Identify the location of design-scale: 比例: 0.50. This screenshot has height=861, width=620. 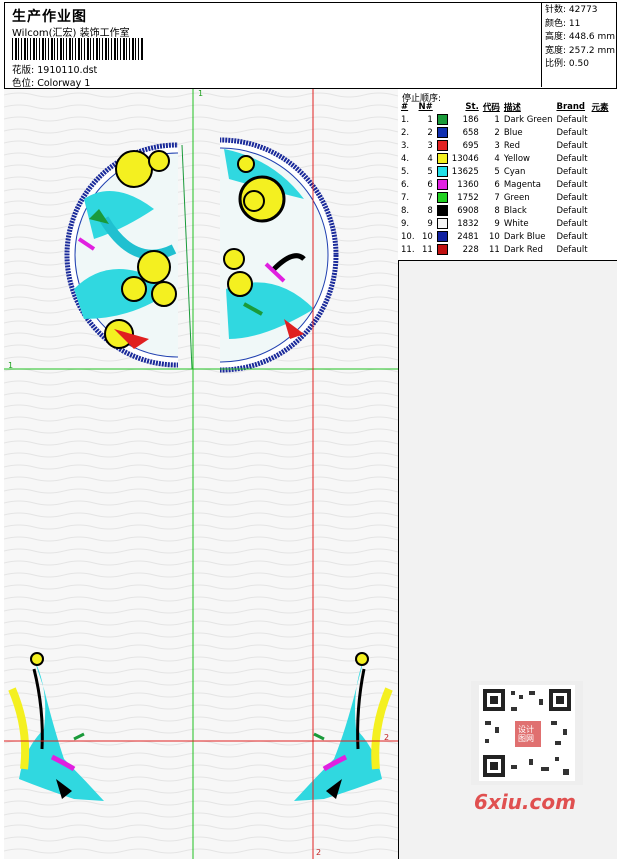
(567, 64).